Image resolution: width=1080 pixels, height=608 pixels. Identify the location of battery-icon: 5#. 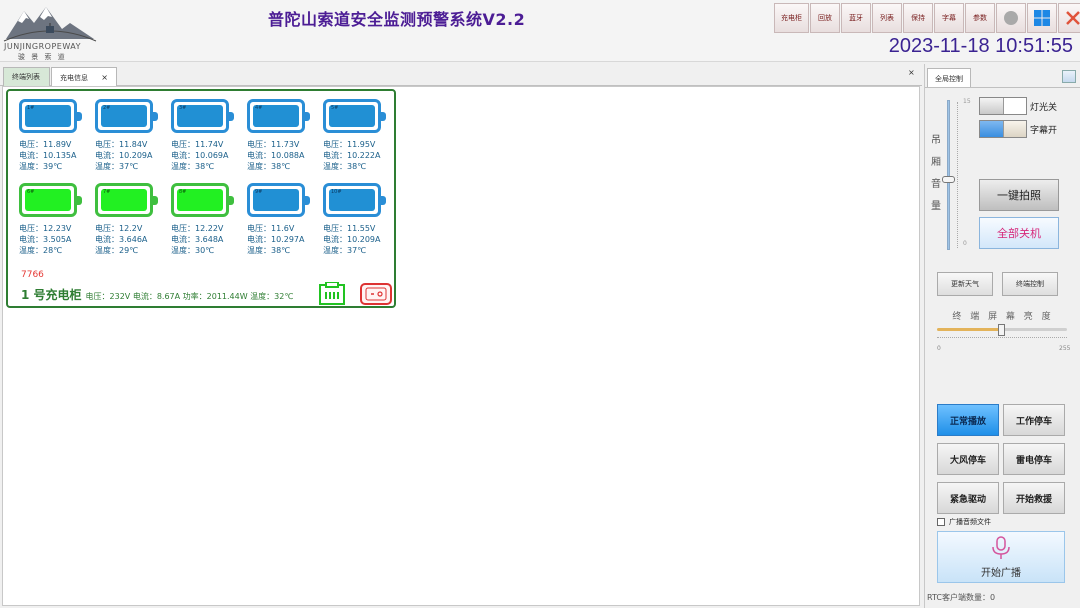
(354, 116).